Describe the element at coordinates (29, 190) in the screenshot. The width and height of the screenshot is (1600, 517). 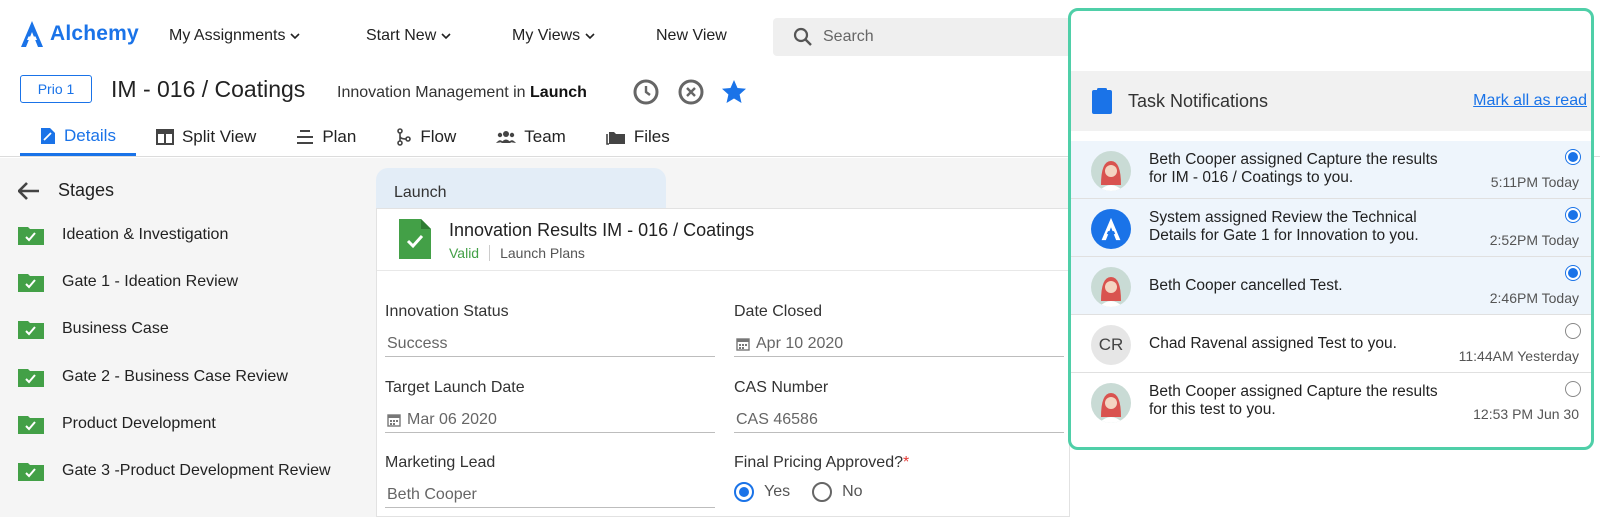
I see `back-arrow-icon` at that location.